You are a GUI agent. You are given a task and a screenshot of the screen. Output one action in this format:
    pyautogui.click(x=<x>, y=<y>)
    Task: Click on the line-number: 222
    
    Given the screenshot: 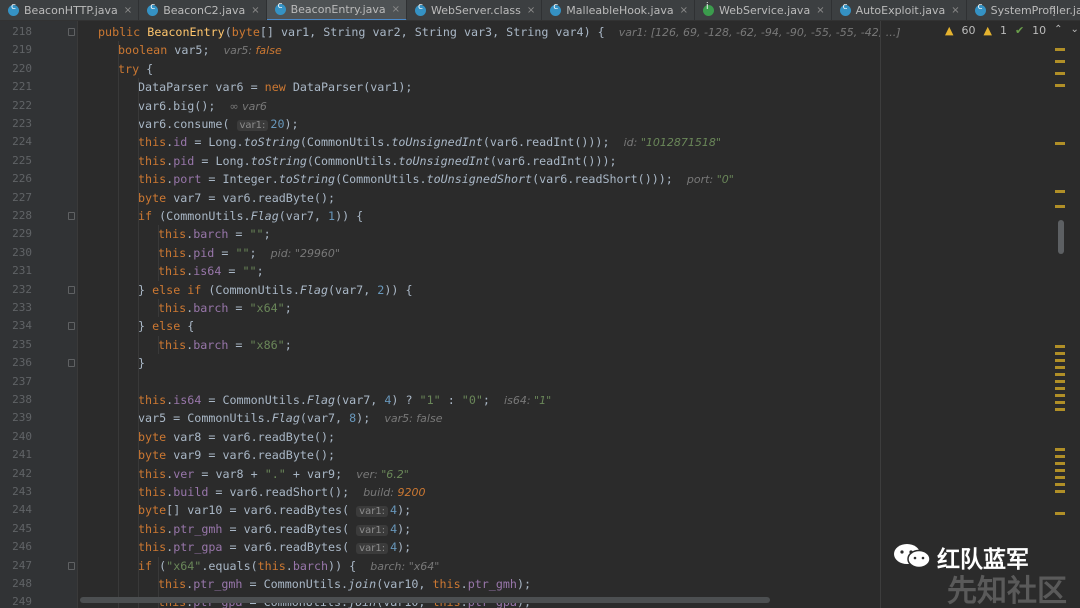 What is the action you would take?
    pyautogui.click(x=22, y=105)
    